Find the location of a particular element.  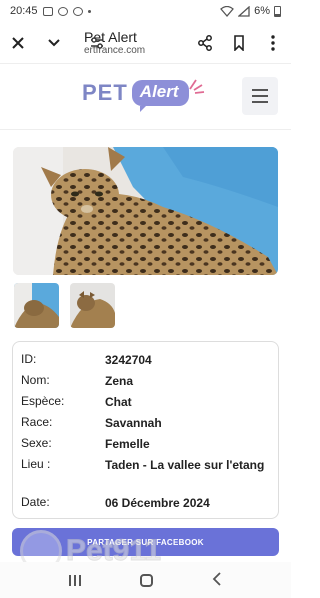

info-row-breed: Race: Savannah is located at coordinates (143, 423).